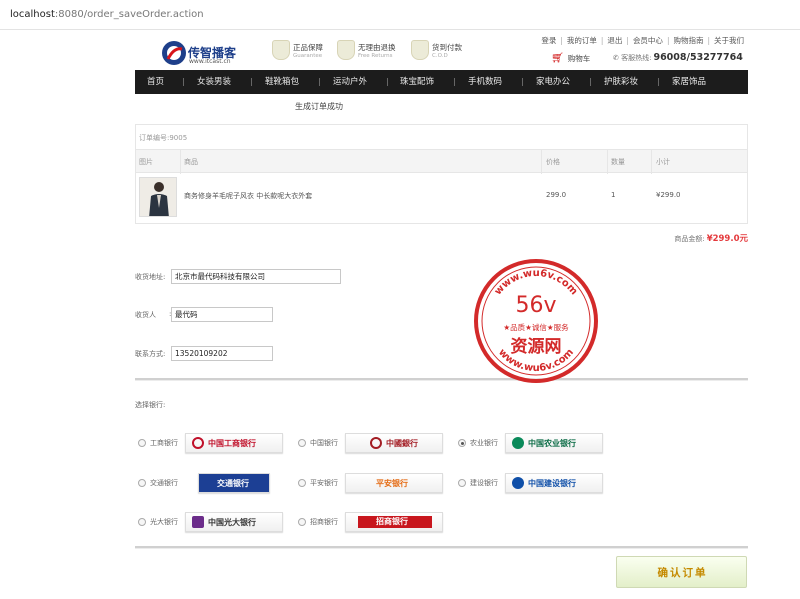 The image size is (800, 599). What do you see at coordinates (394, 443) in the screenshot?
I see `boc-logo: 中國銀行` at bounding box center [394, 443].